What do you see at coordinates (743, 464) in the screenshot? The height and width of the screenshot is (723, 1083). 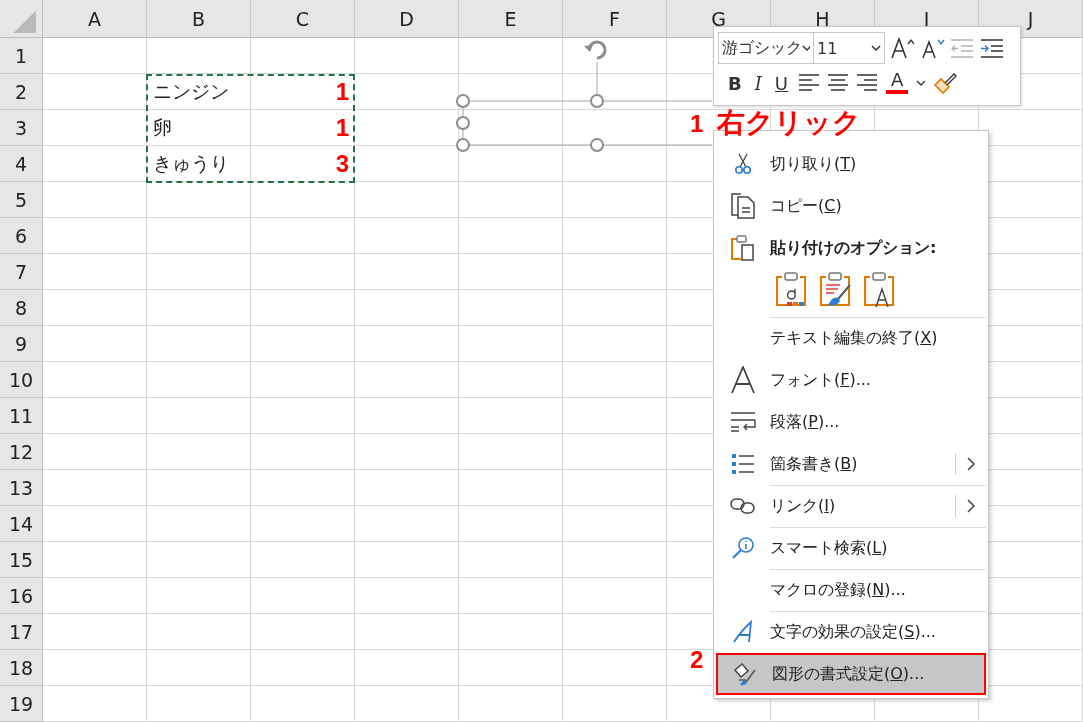 I see `bullet-list-icon` at bounding box center [743, 464].